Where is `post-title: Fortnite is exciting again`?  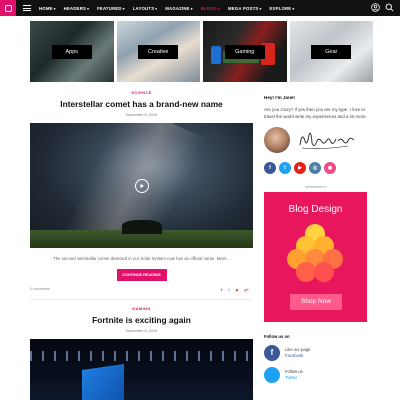 post-title: Fortnite is exciting again is located at coordinates (141, 320).